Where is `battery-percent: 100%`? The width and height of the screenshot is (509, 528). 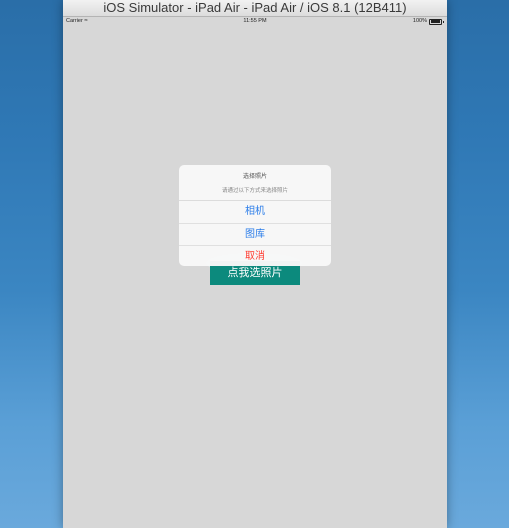 battery-percent: 100% is located at coordinates (419, 21).